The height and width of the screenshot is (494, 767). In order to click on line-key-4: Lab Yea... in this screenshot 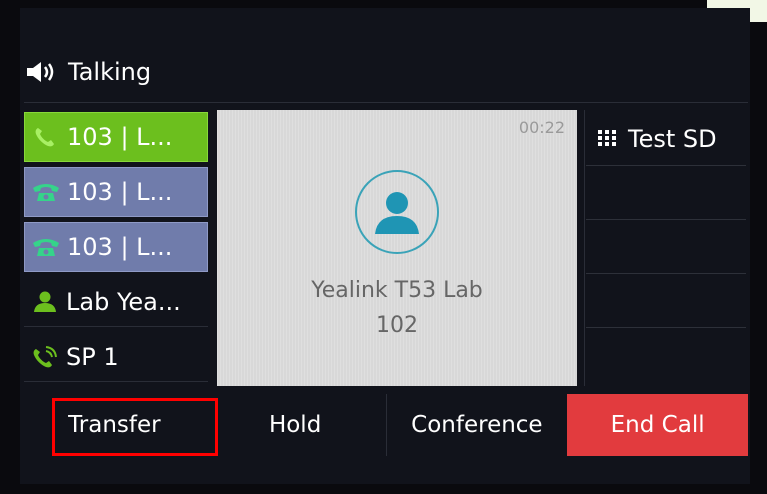, I will do `click(116, 302)`.